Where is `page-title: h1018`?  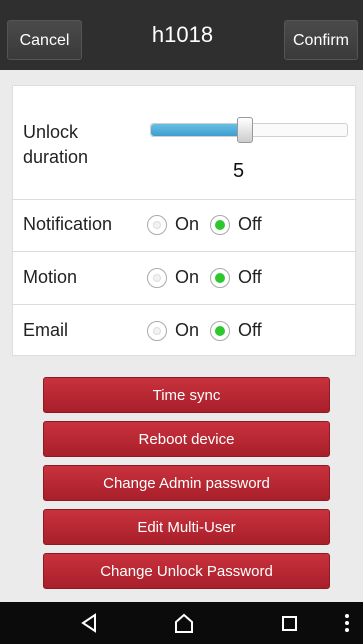 page-title: h1018 is located at coordinates (182, 34).